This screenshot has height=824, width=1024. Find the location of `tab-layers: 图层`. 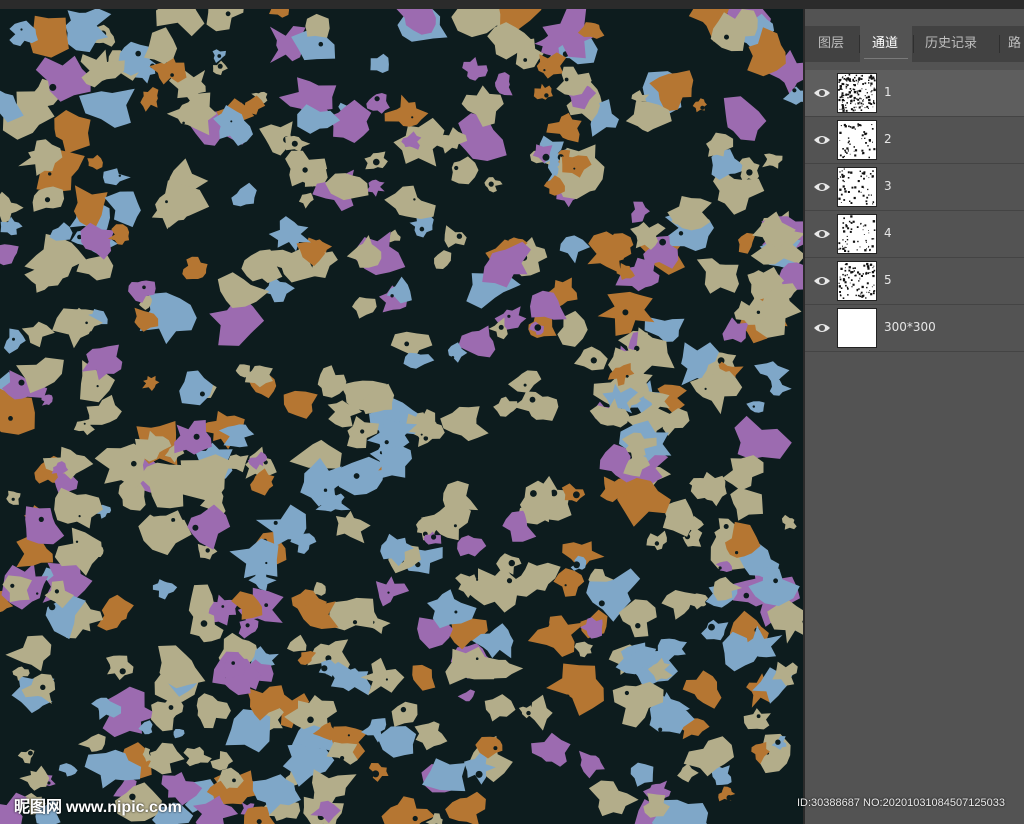

tab-layers: 图层 is located at coordinates (835, 44).